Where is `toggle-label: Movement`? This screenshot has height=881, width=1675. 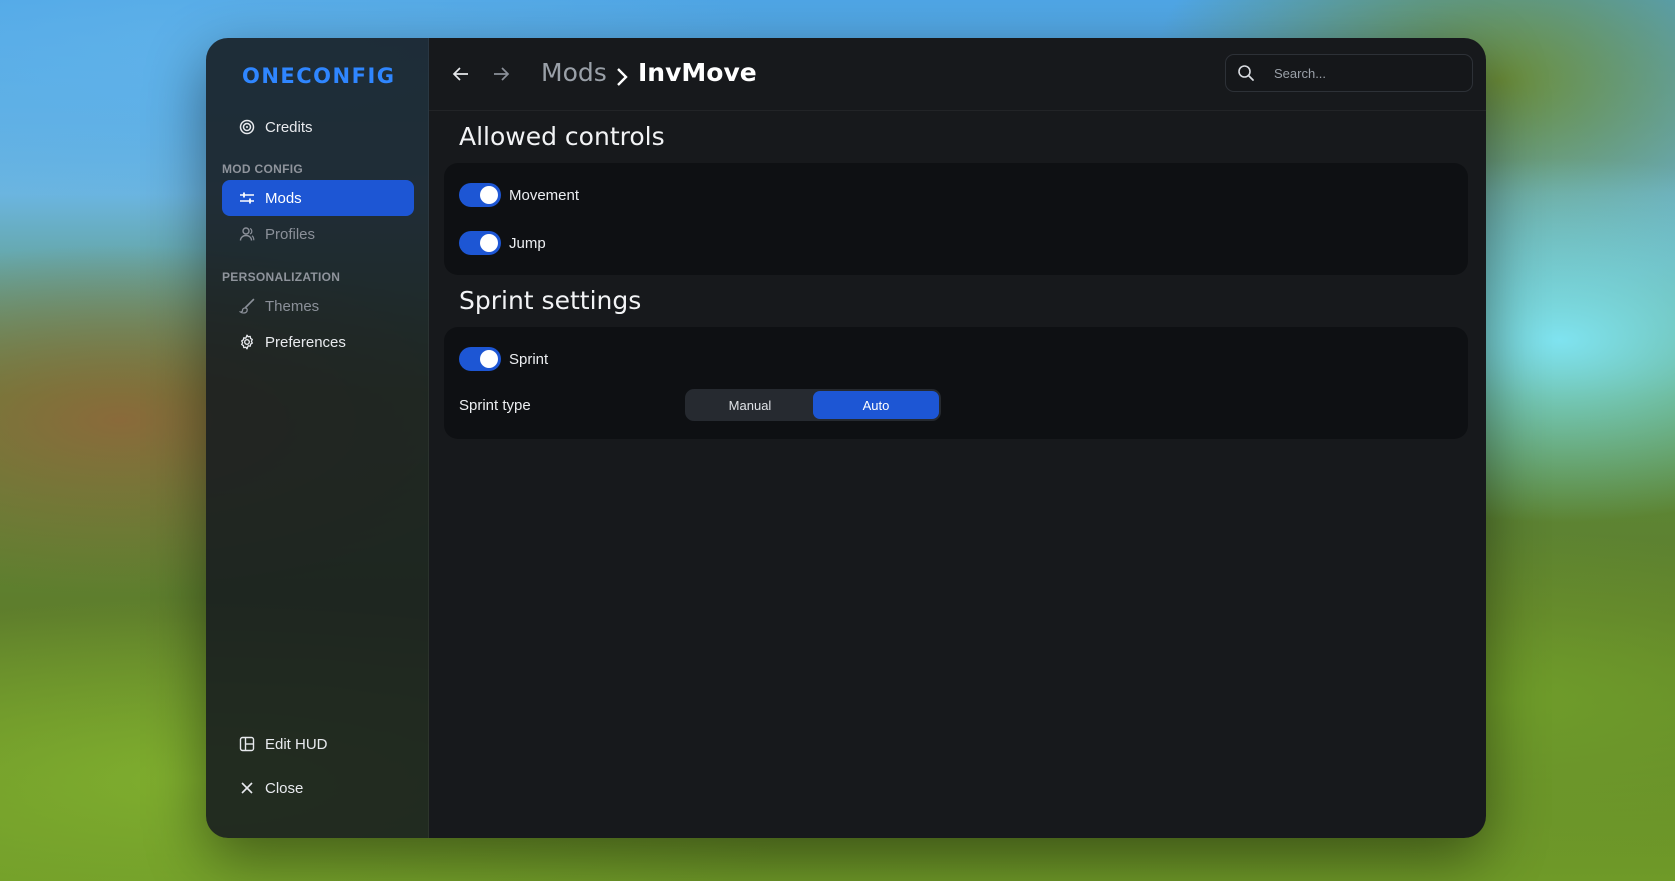 toggle-label: Movement is located at coordinates (544, 195).